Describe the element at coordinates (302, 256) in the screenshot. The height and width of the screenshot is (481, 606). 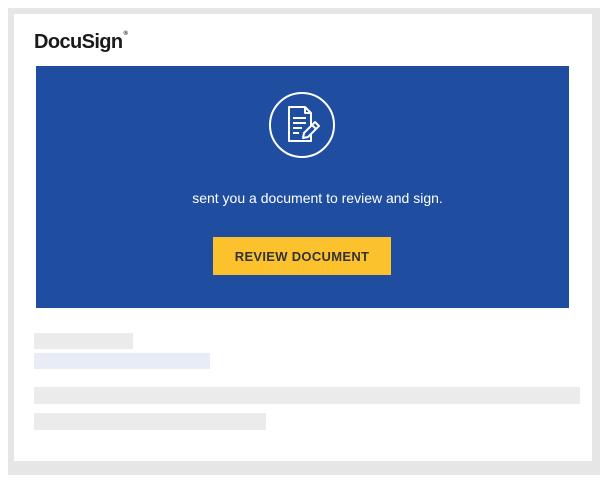
I see `review-document-button: REVIEW DOCUMENT` at that location.